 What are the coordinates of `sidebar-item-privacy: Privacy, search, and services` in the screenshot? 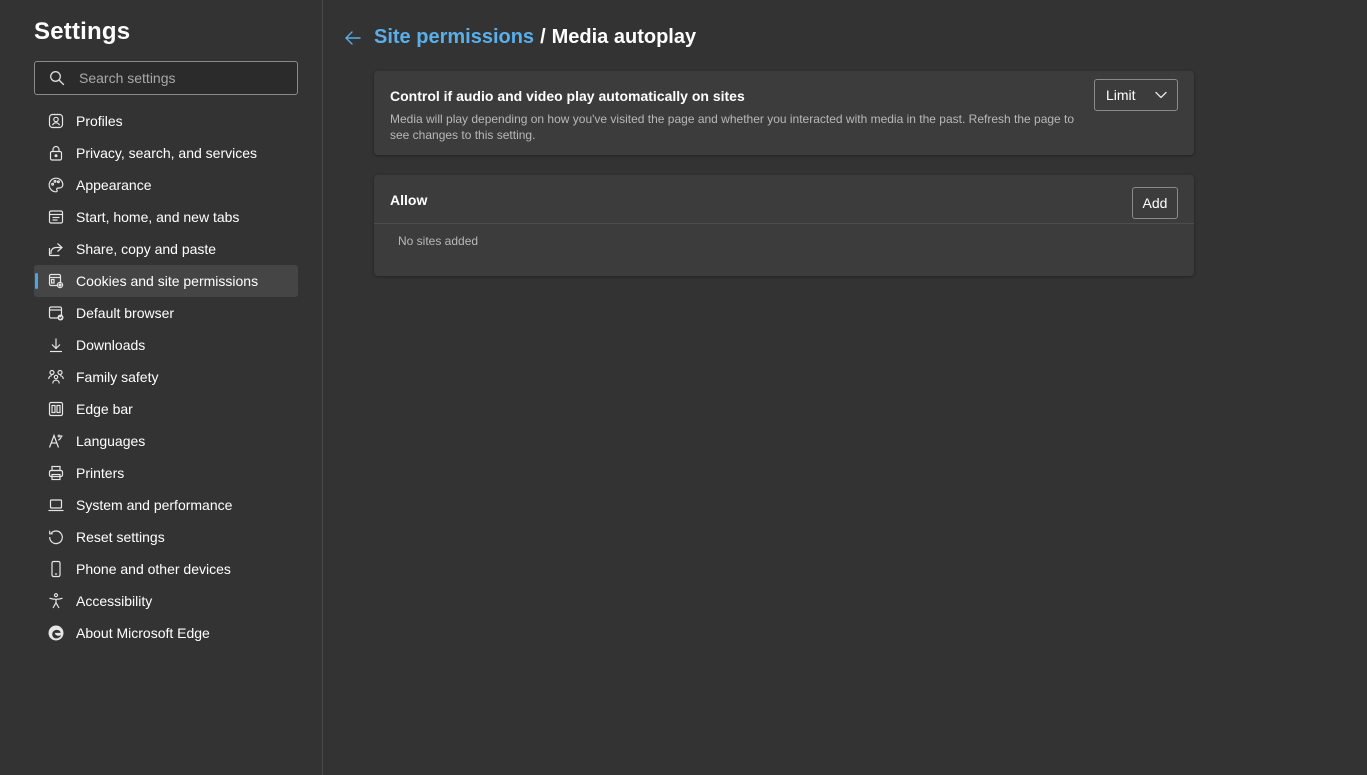 It's located at (166, 153).